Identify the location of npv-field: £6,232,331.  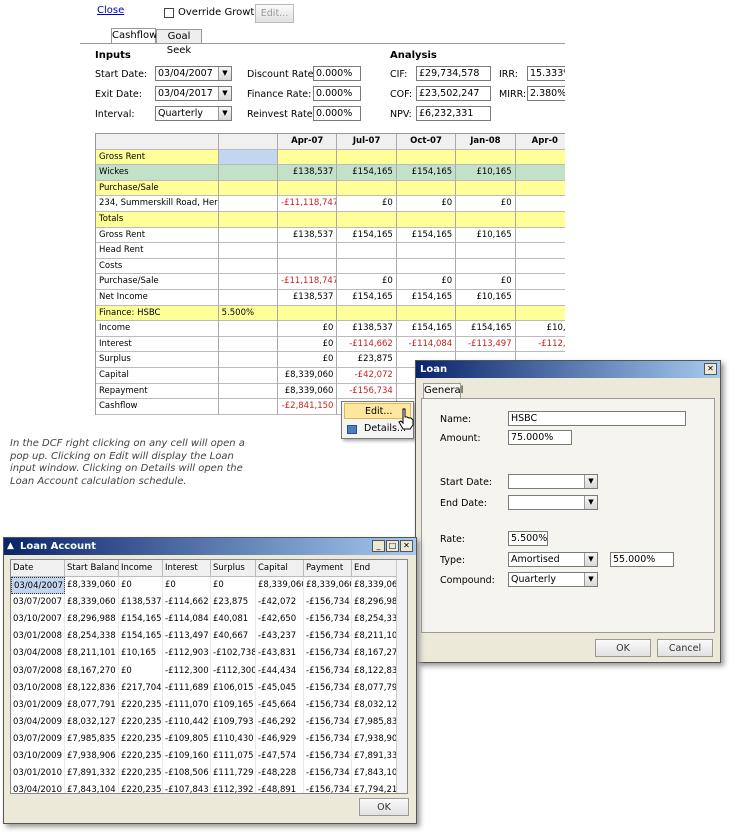
(453, 113).